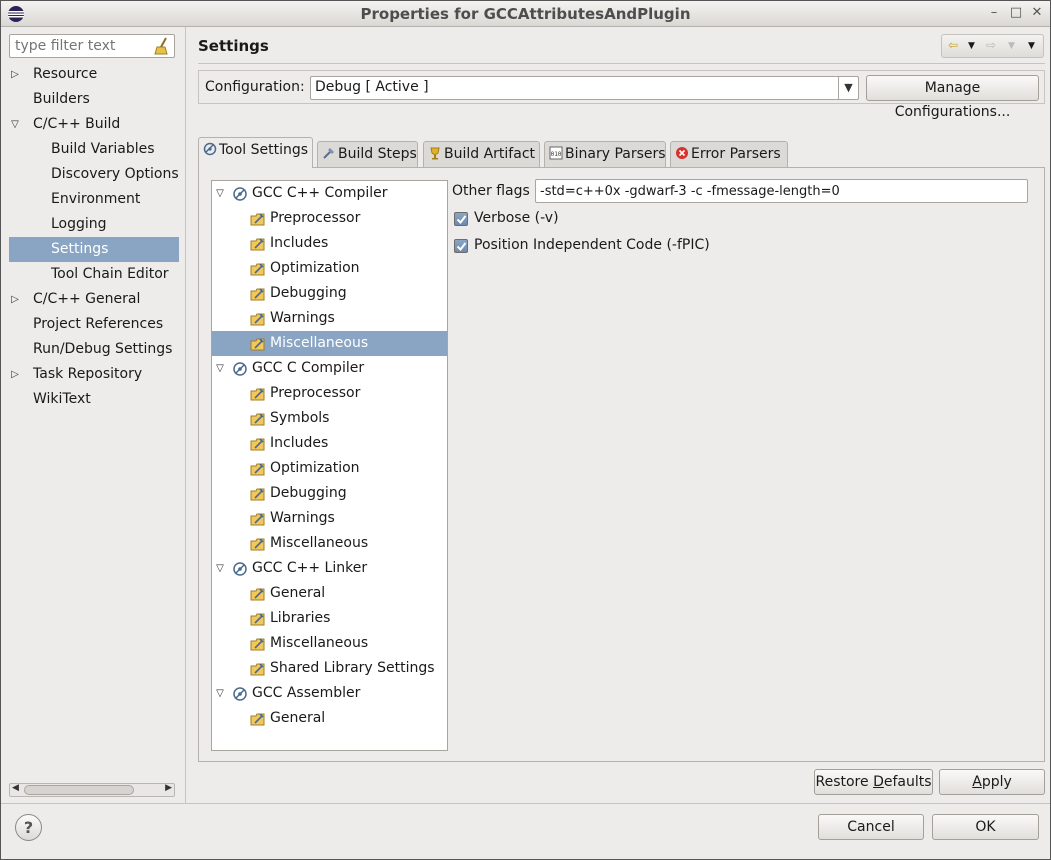  What do you see at coordinates (1011, 46) in the screenshot?
I see `forward-dropdown-icon: ▼` at bounding box center [1011, 46].